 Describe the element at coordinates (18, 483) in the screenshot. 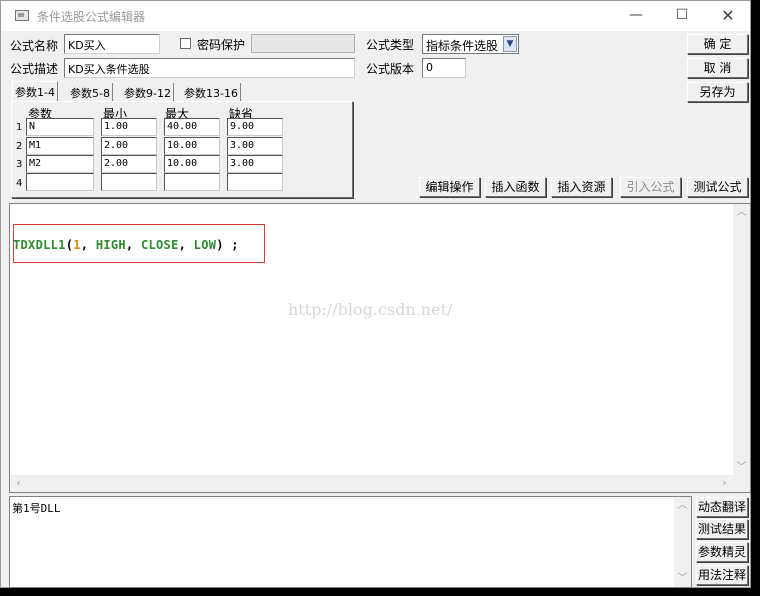

I see `scroll-left-icon: ‹` at that location.